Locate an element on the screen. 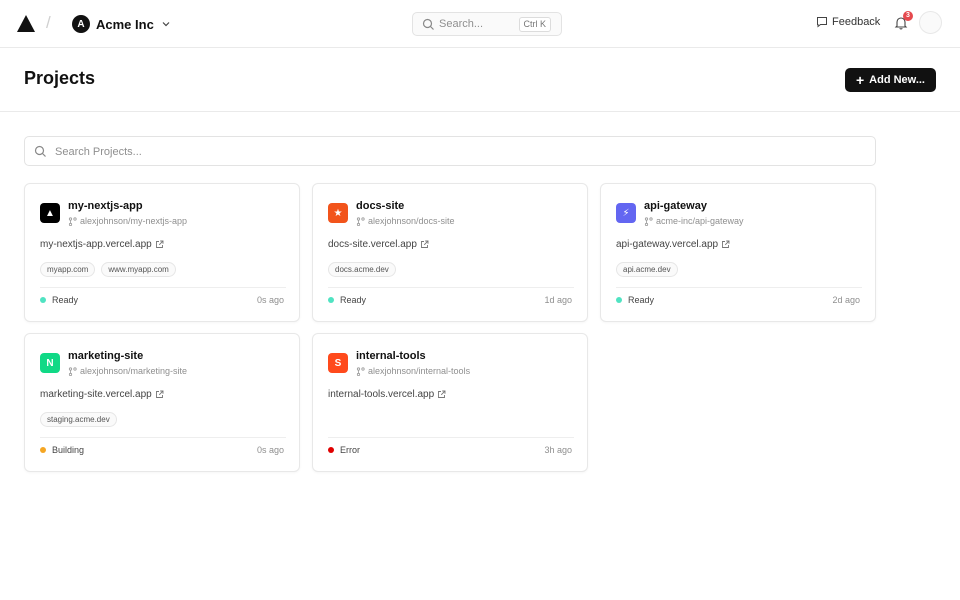 The width and height of the screenshot is (960, 600). project-repo: alexjohnson/docs-site is located at coordinates (405, 221).